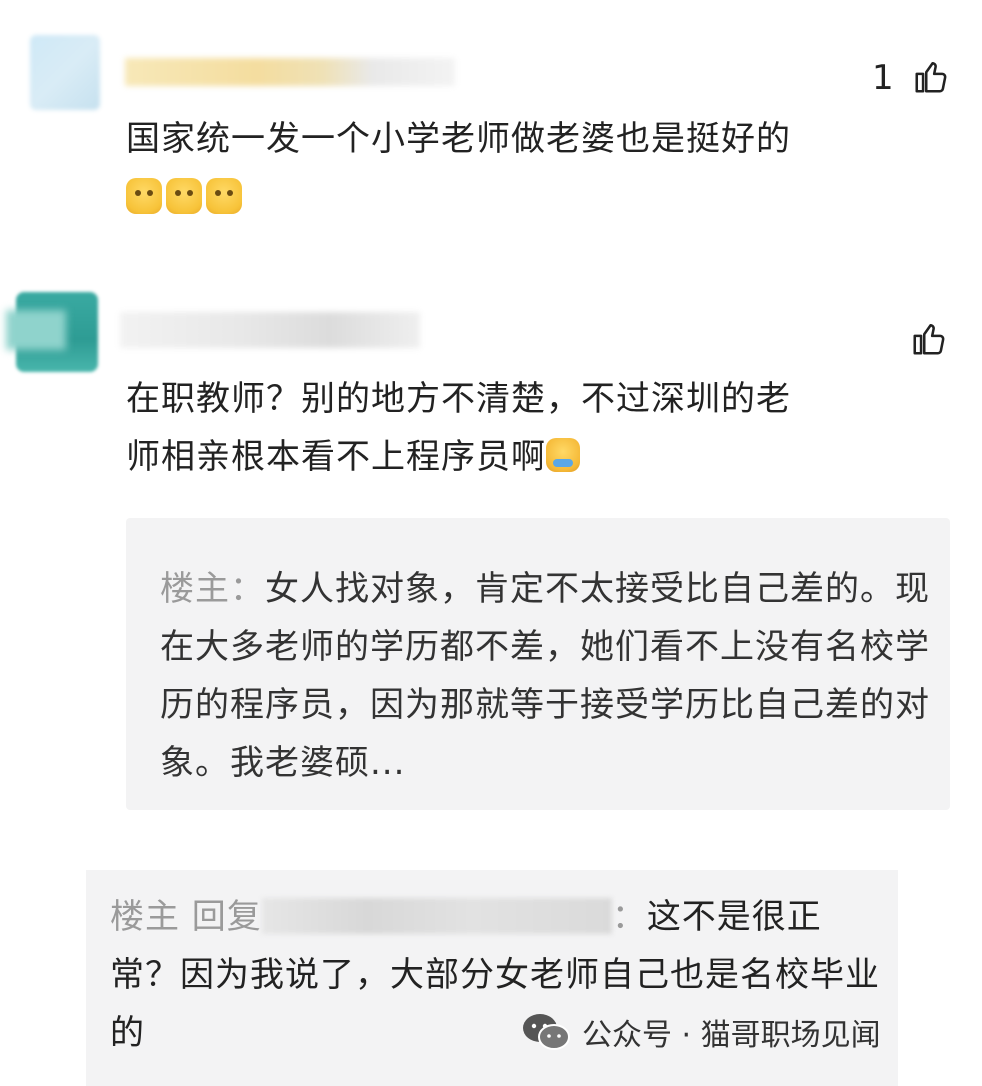  Describe the element at coordinates (563, 455) in the screenshot. I see `crying-emoji-icon` at that location.